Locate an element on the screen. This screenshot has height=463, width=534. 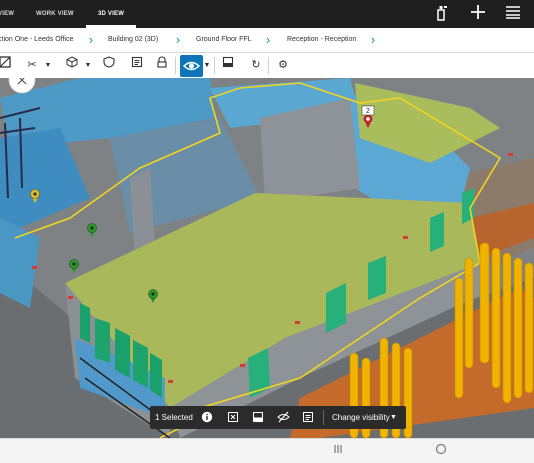
selected-count: 1 Selected is located at coordinates (174, 417).